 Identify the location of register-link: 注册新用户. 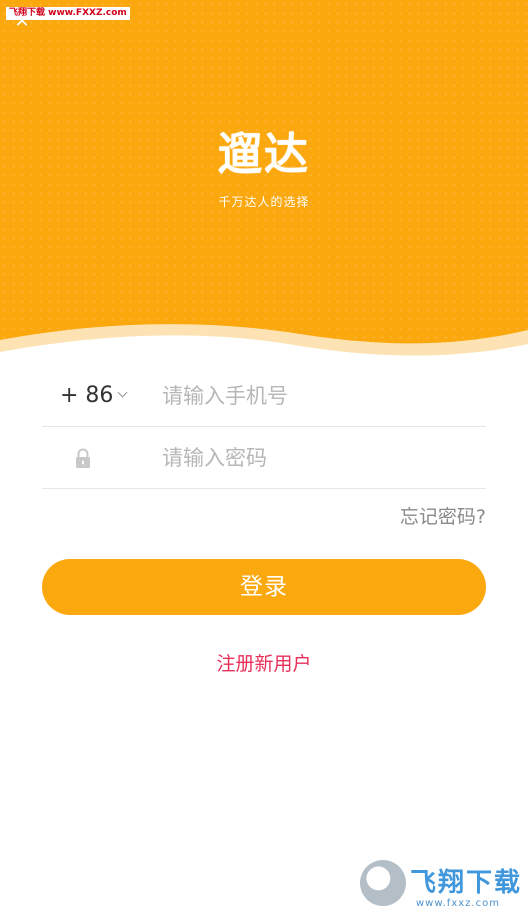
(264, 662).